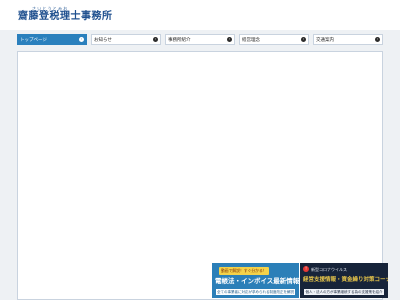 The image size is (400, 300). Describe the element at coordinates (344, 292) in the screenshot. I see `banner-subtitle: 個人・法人の方が事業継続する為の支援策を紹介` at that location.